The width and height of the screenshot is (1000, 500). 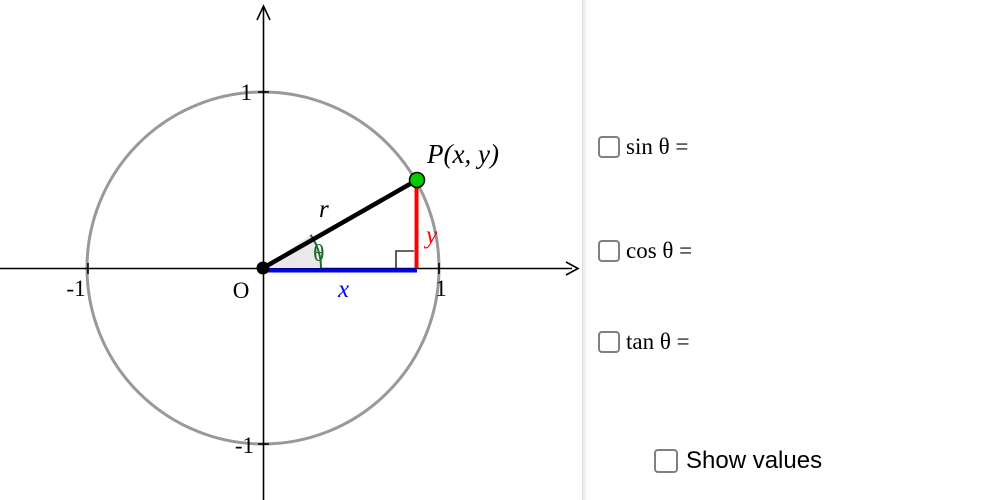 What do you see at coordinates (430, 235) in the screenshot?
I see `y-leg-label: y` at bounding box center [430, 235].